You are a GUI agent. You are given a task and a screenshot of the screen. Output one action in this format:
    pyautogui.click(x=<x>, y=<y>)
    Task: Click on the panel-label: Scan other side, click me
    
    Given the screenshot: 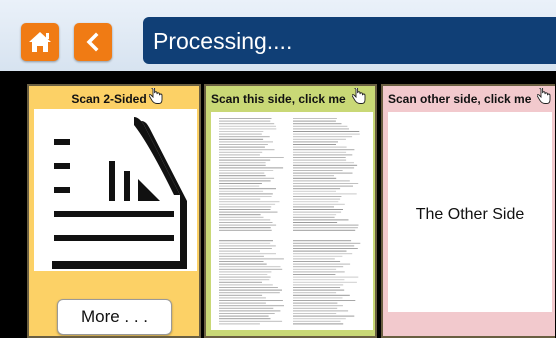 What is the action you would take?
    pyautogui.click(x=460, y=99)
    